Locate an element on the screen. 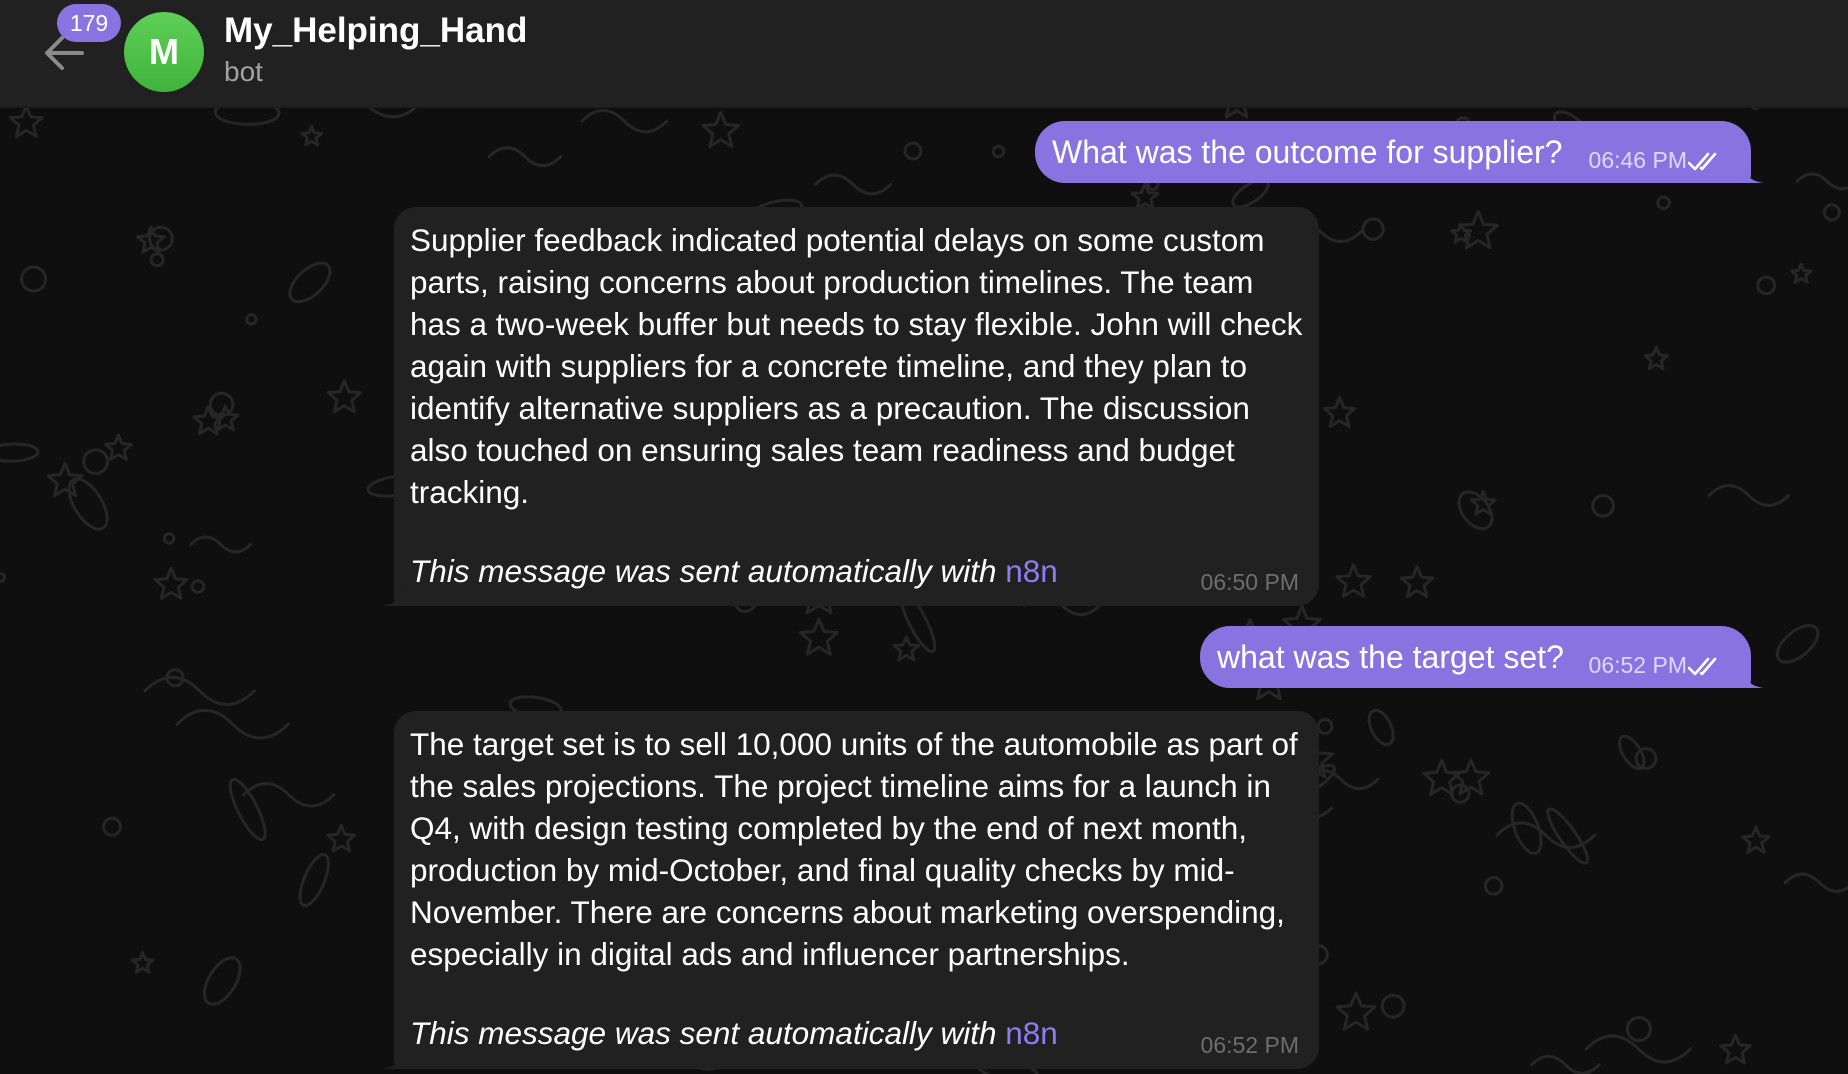 The width and height of the screenshot is (1848, 1074). unread-count-badge: 179 is located at coordinates (89, 23).